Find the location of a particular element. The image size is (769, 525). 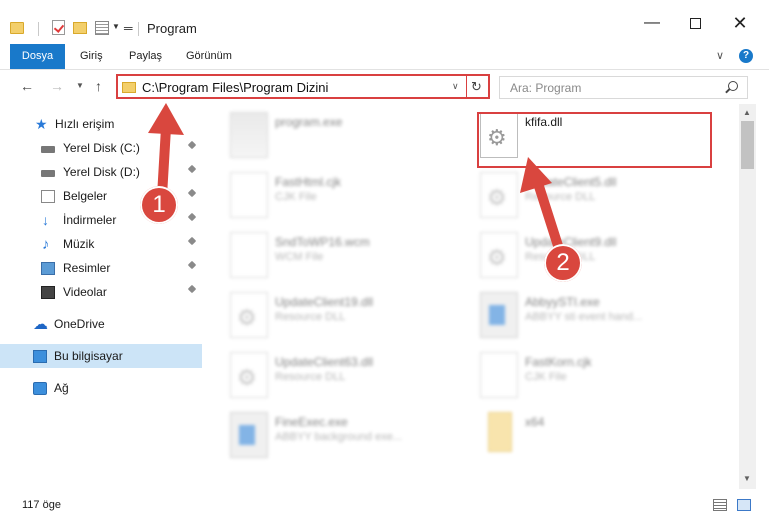

sidebar-item-label: Ağ is located at coordinates (61, 388).